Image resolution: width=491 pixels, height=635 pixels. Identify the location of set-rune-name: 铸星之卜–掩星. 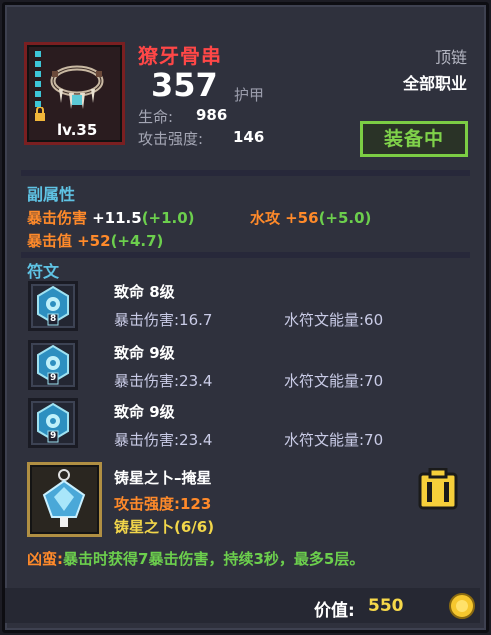
(163, 478).